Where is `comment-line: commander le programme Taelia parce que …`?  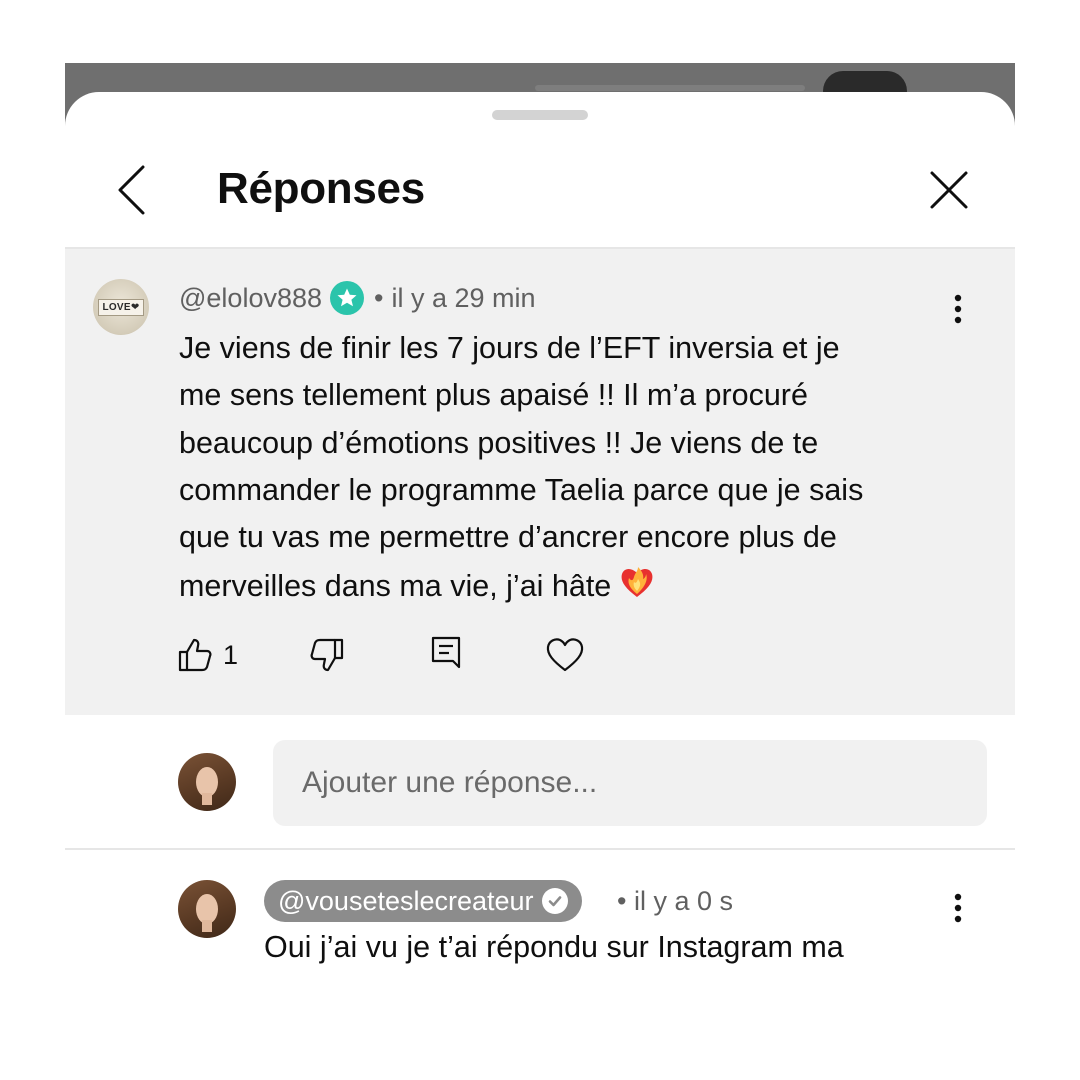 comment-line: commander le programme Taelia parce que … is located at coordinates (521, 489).